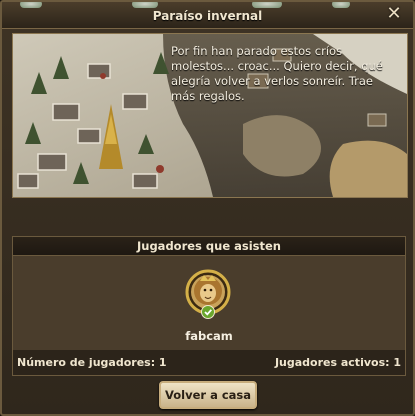 This screenshot has height=416, width=415. Describe the element at coordinates (208, 294) in the screenshot. I see `player-avatar` at that location.